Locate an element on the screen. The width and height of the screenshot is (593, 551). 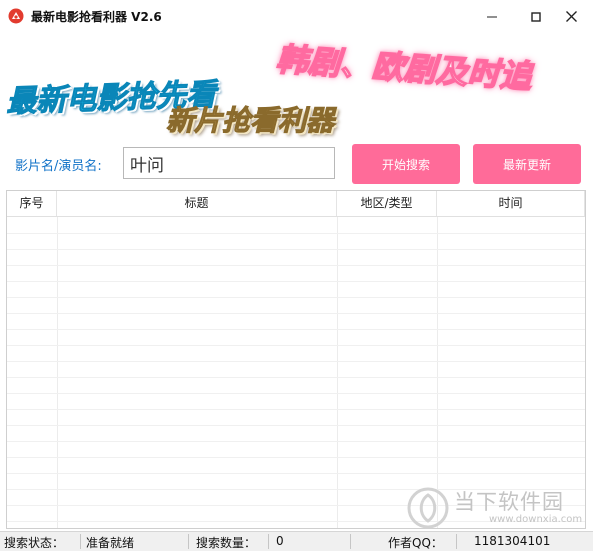
maximize-icon is located at coordinates (536, 16).